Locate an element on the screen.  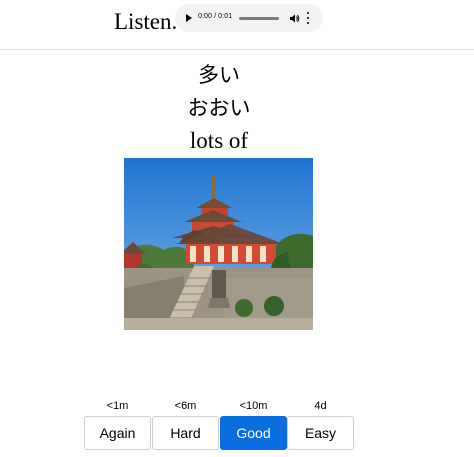
answer-easy: 4d Easy is located at coordinates (320, 426).